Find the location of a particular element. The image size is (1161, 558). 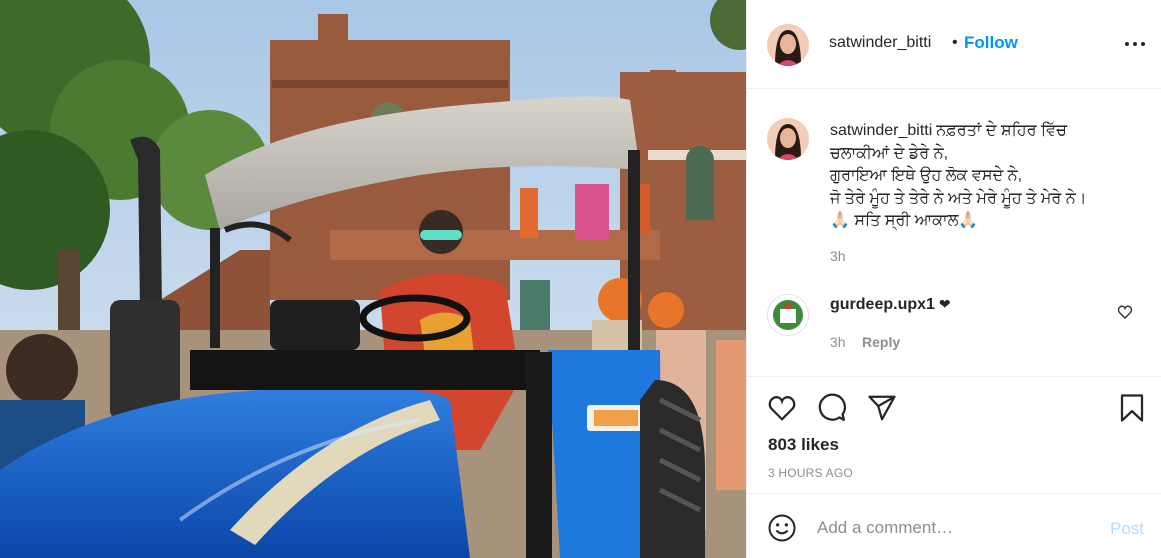

caption-line: ਗੁਰਾਇਆ ਇਥੇ ਉਹ ਲੋਕ ਵਸਦੇ ਨੇ, is located at coordinates (926, 175).